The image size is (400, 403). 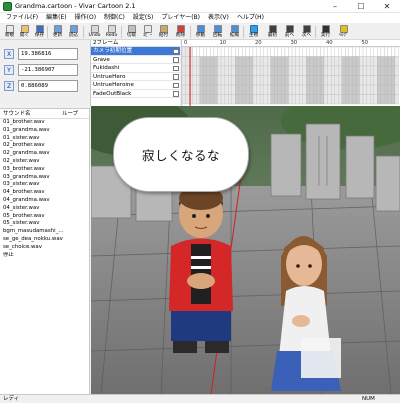 What do you see at coordinates (44, 256) in the screenshot?
I see `sound-list-item: 停止` at bounding box center [44, 256].